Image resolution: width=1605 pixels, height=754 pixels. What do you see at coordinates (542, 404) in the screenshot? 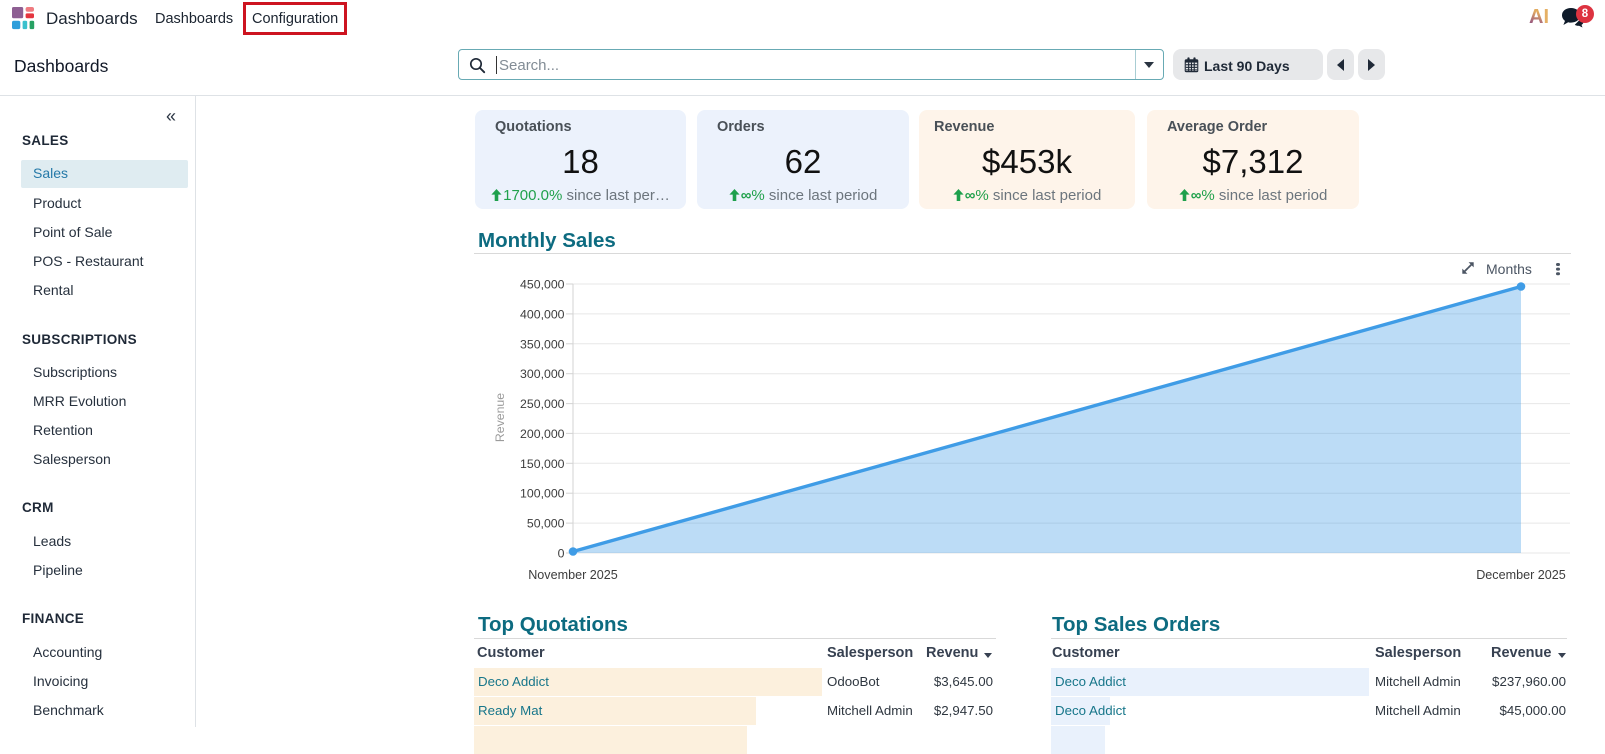
I see `svg-text: 250,000` at bounding box center [542, 404].